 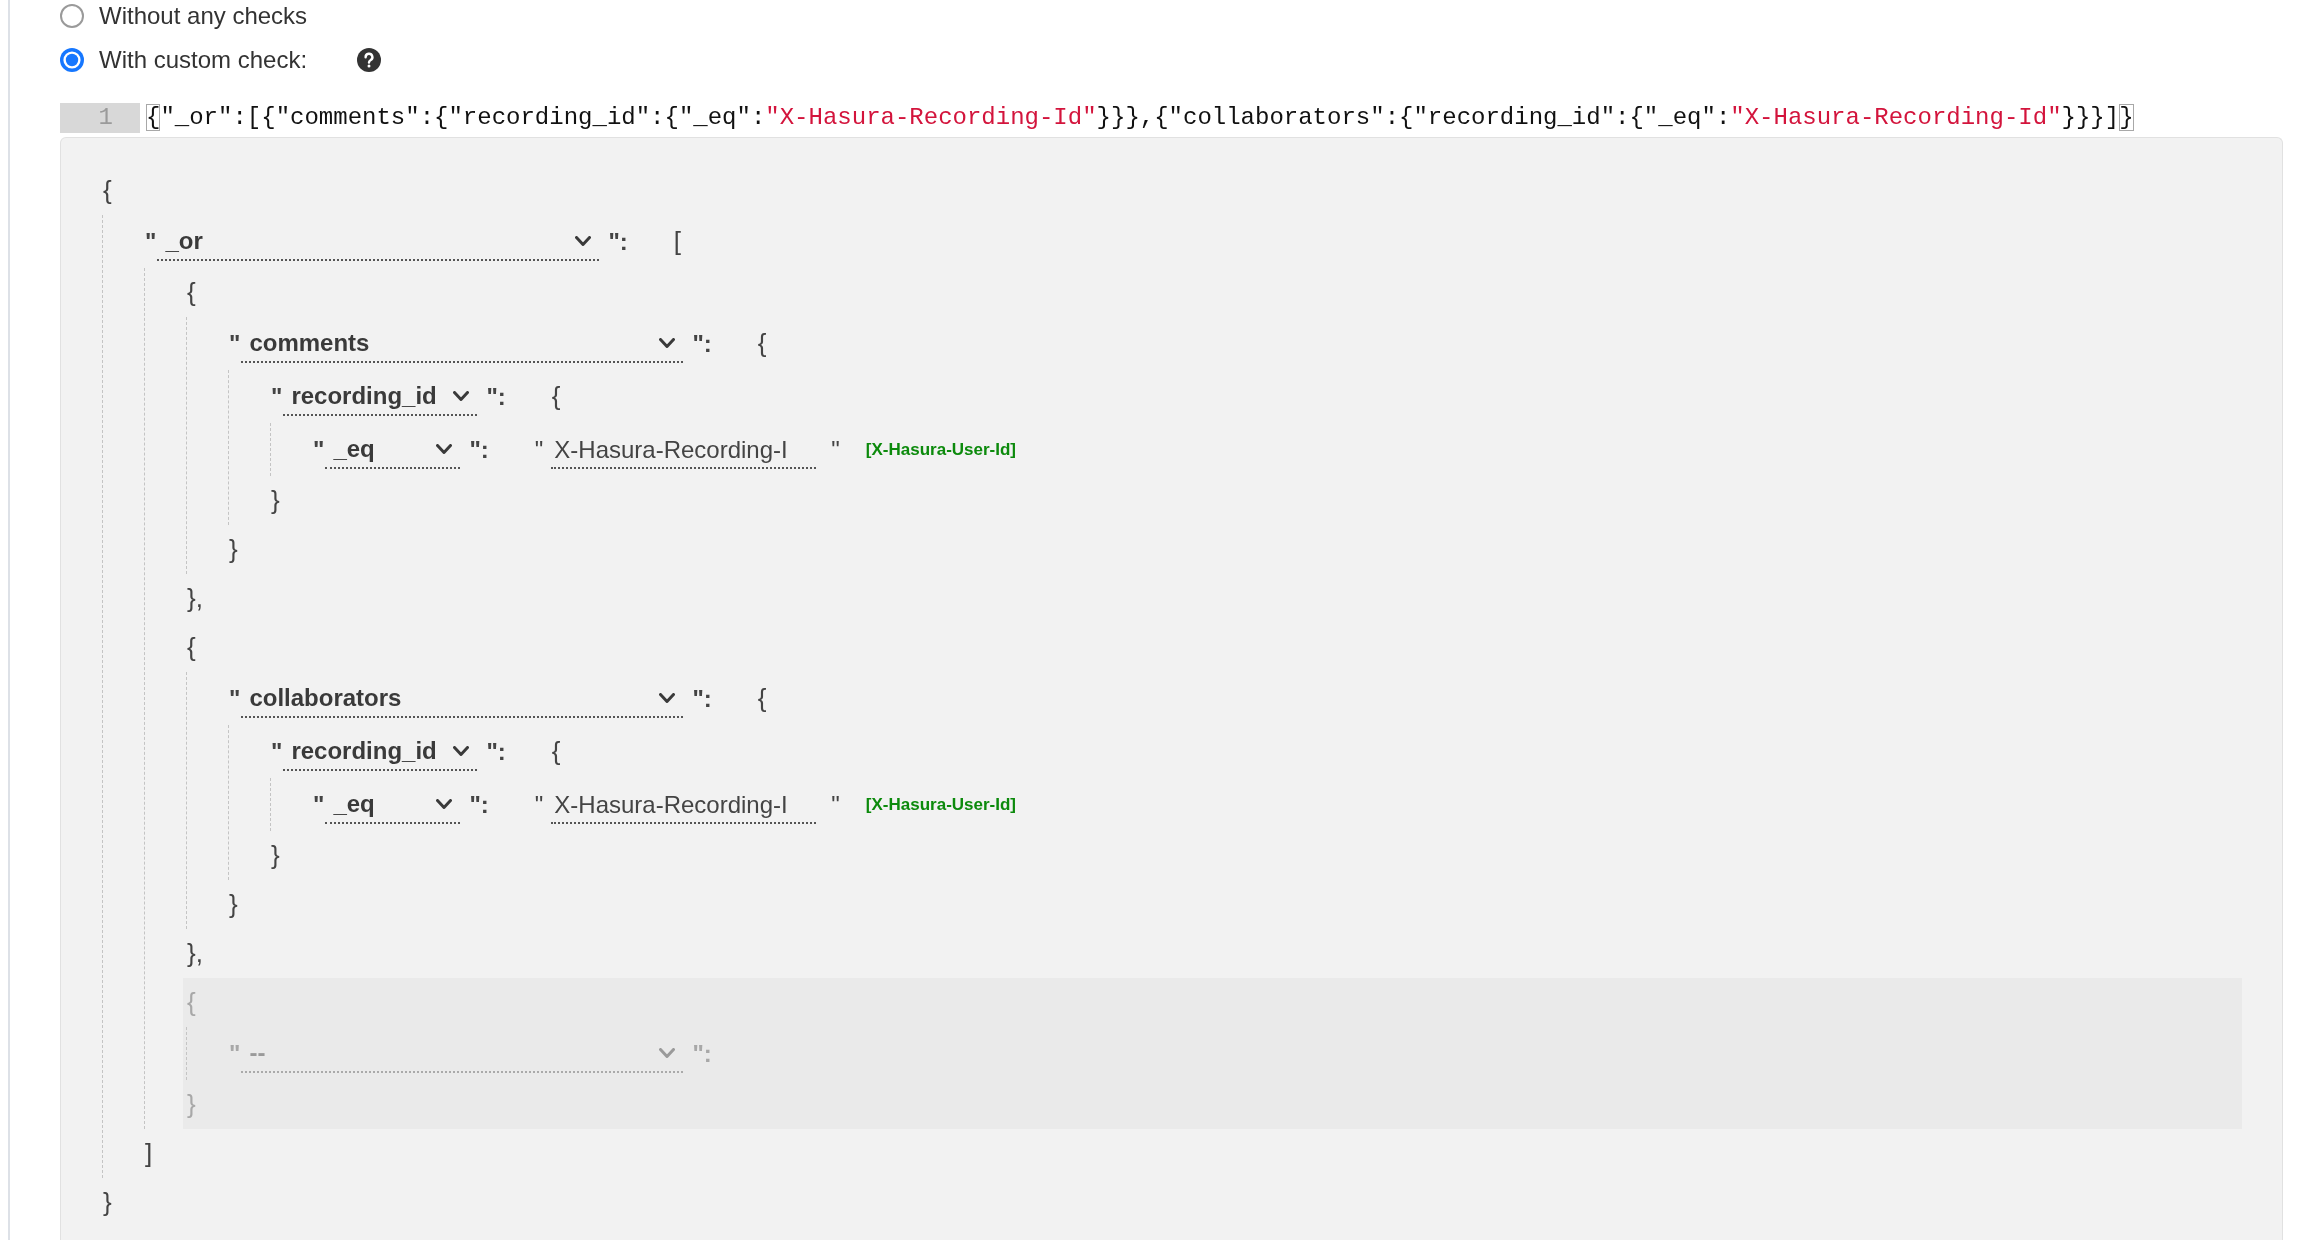 What do you see at coordinates (203, 16) in the screenshot?
I see `radio-label: Without any checks` at bounding box center [203, 16].